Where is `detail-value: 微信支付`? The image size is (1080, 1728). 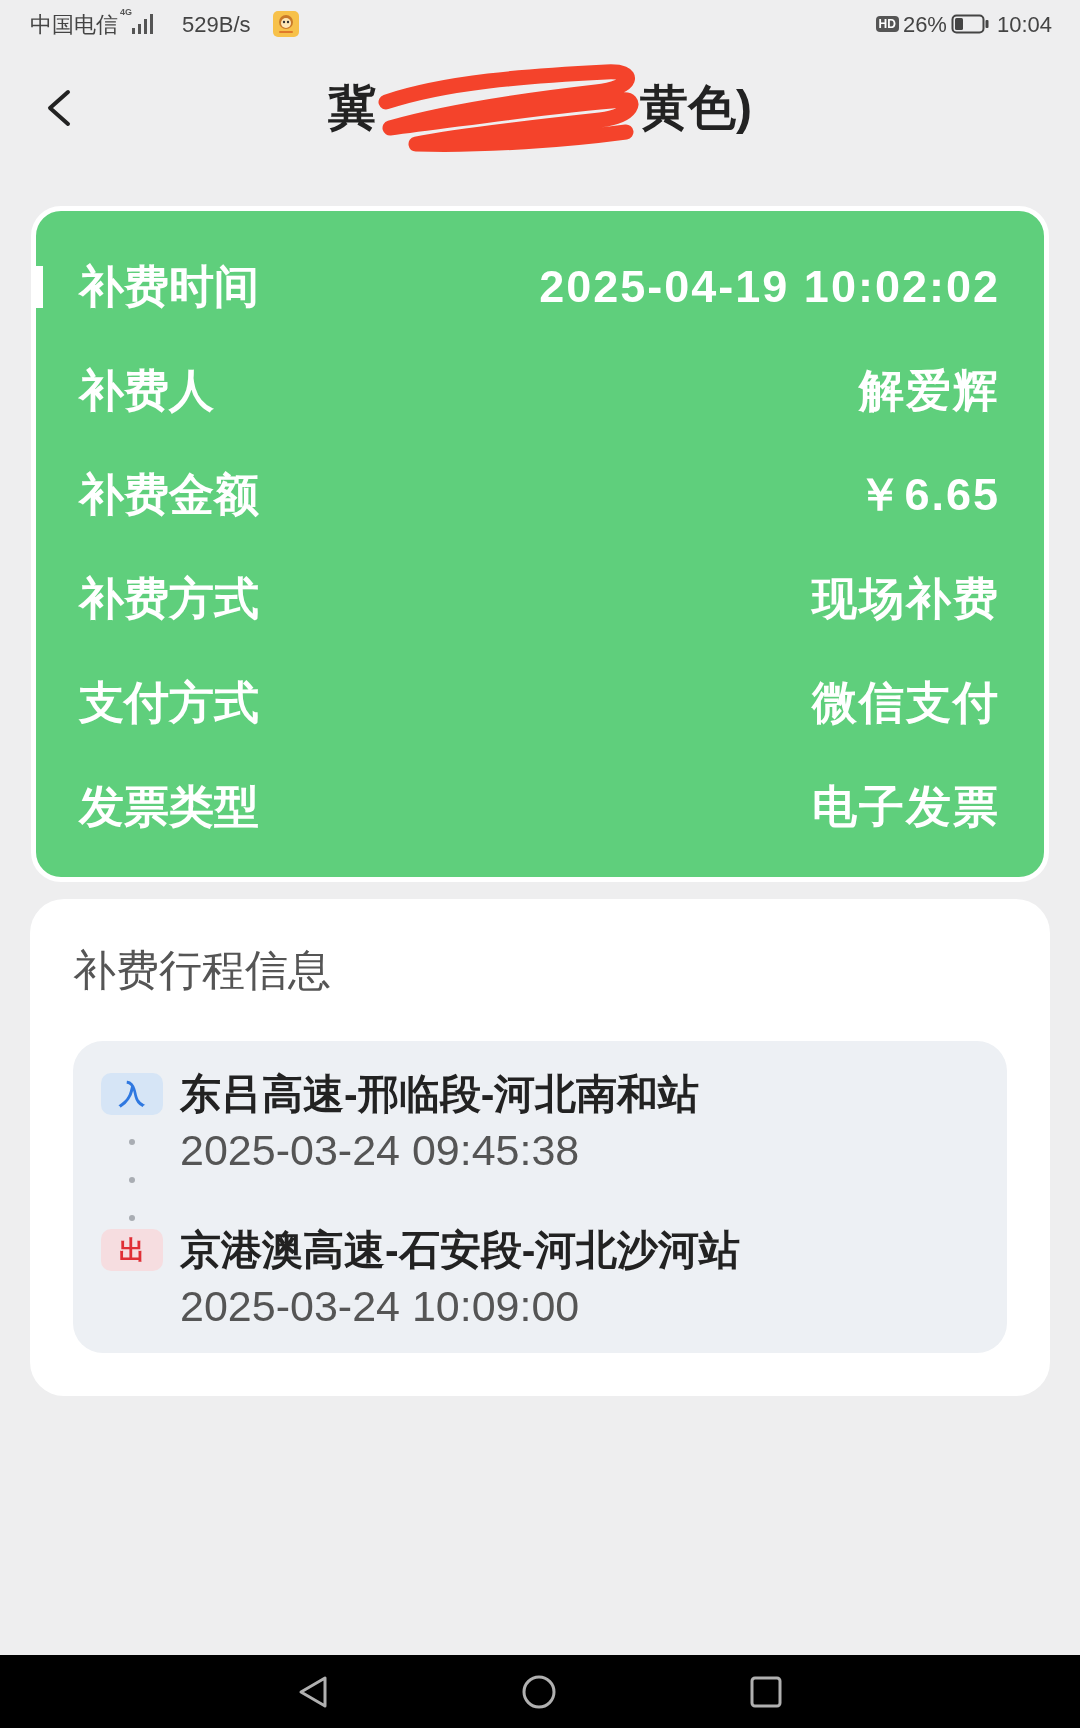
detail-value: 微信支付 is located at coordinates (906, 703).